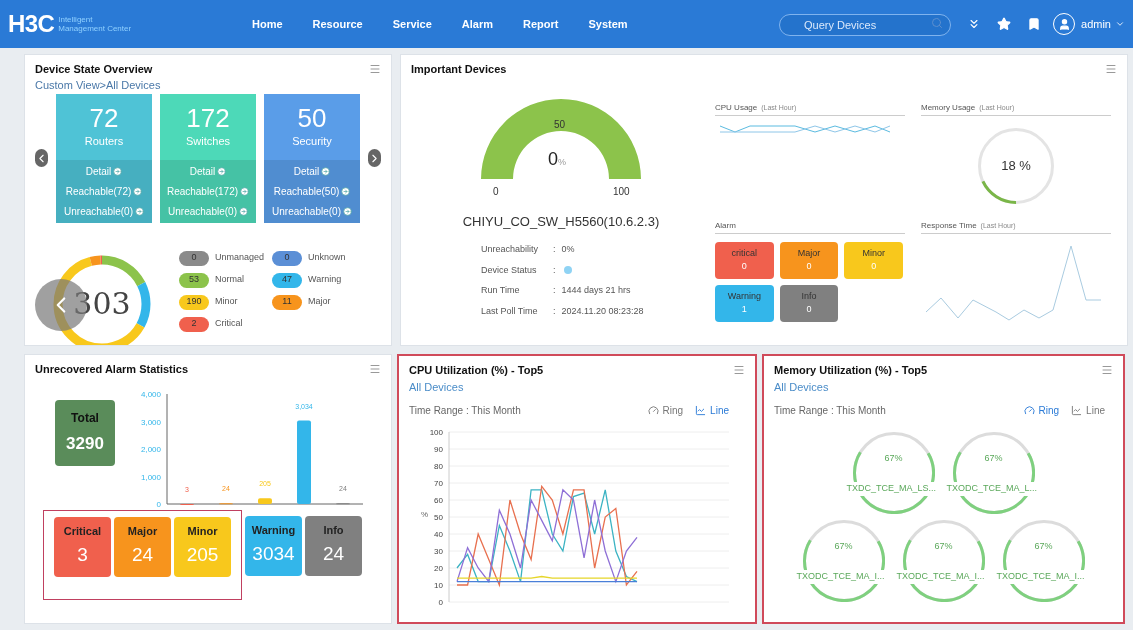  Describe the element at coordinates (208, 84) in the screenshot. I see `breadcrumb-link: Custom View>All Devices` at that location.